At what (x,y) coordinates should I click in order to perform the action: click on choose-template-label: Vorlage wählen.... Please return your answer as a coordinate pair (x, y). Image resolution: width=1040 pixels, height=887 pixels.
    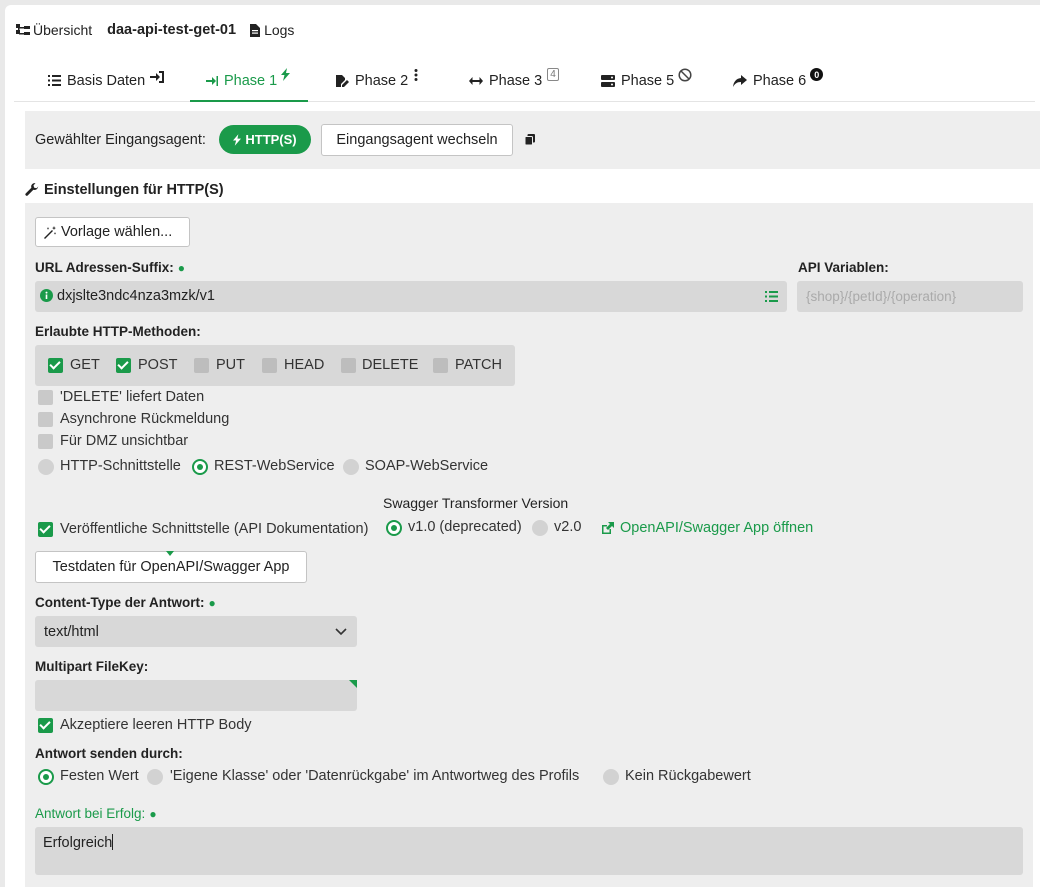
    Looking at the image, I should click on (117, 232).